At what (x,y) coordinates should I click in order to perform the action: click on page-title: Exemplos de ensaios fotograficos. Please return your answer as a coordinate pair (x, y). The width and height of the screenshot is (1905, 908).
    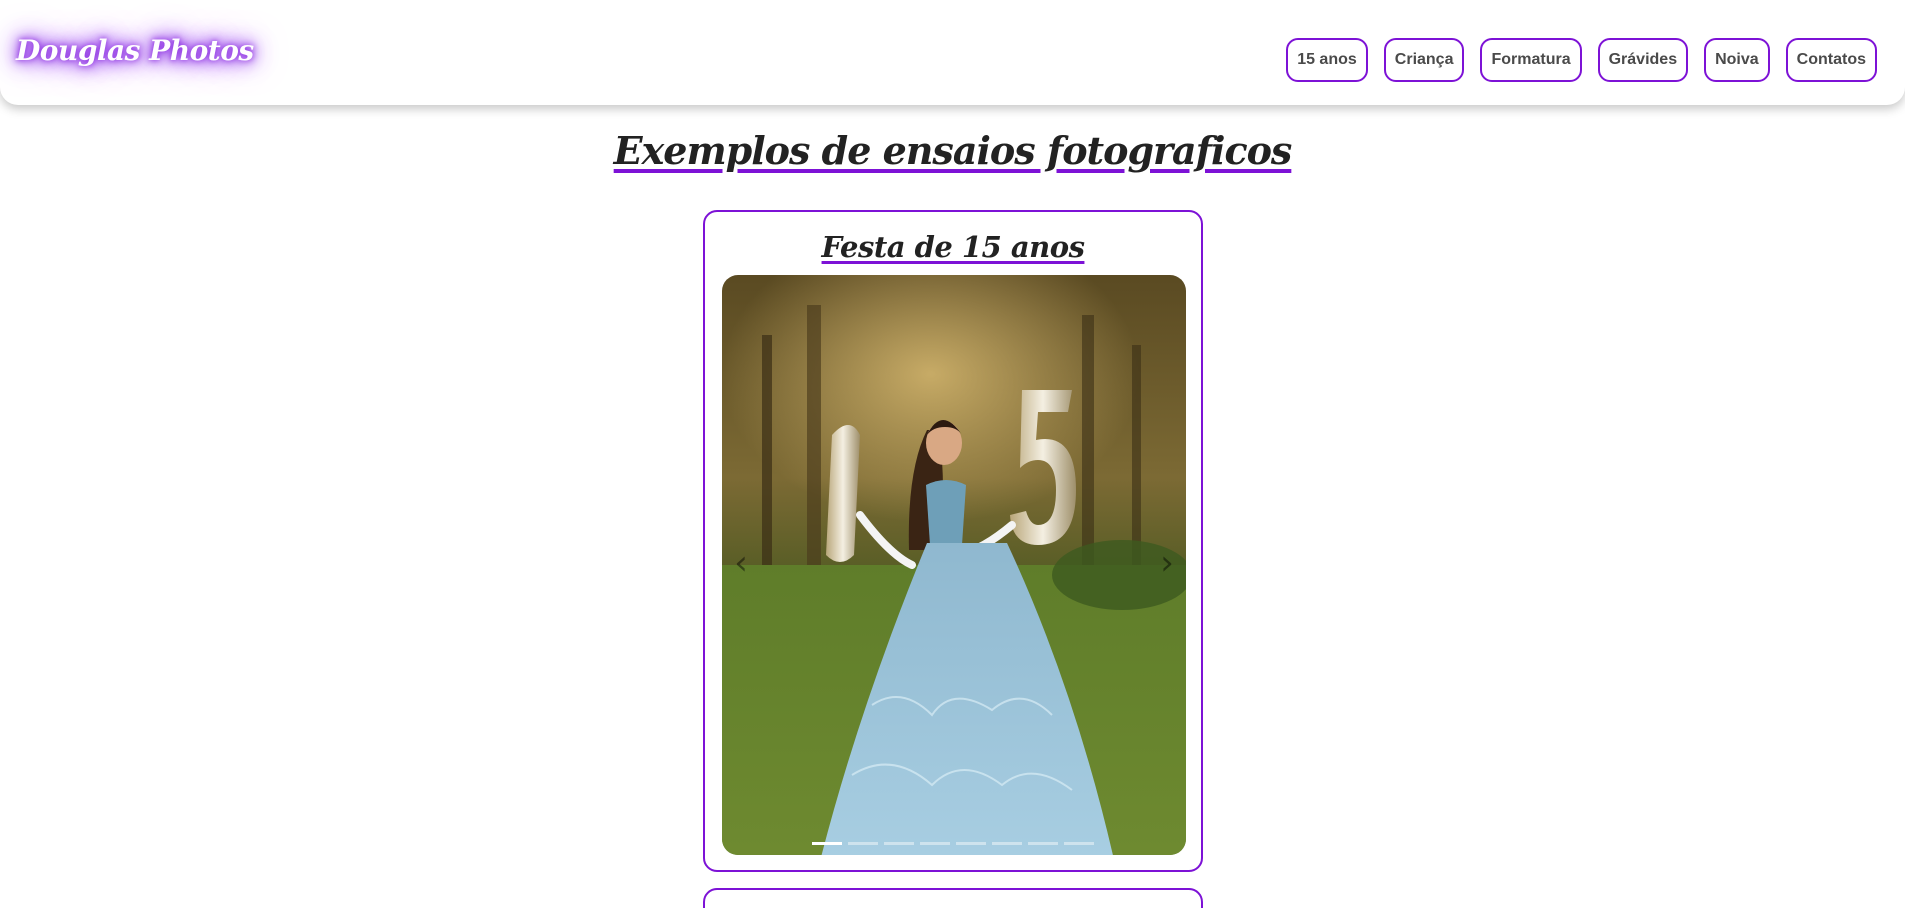
    Looking at the image, I should click on (952, 150).